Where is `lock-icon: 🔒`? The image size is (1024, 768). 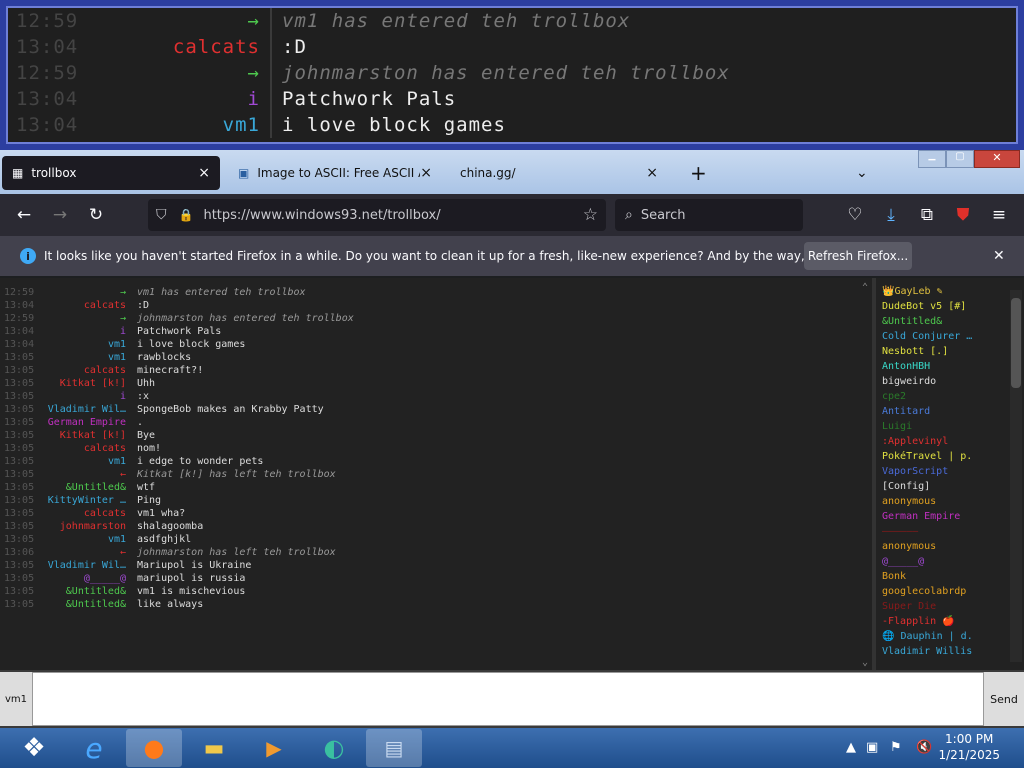 lock-icon: 🔒 is located at coordinates (186, 215).